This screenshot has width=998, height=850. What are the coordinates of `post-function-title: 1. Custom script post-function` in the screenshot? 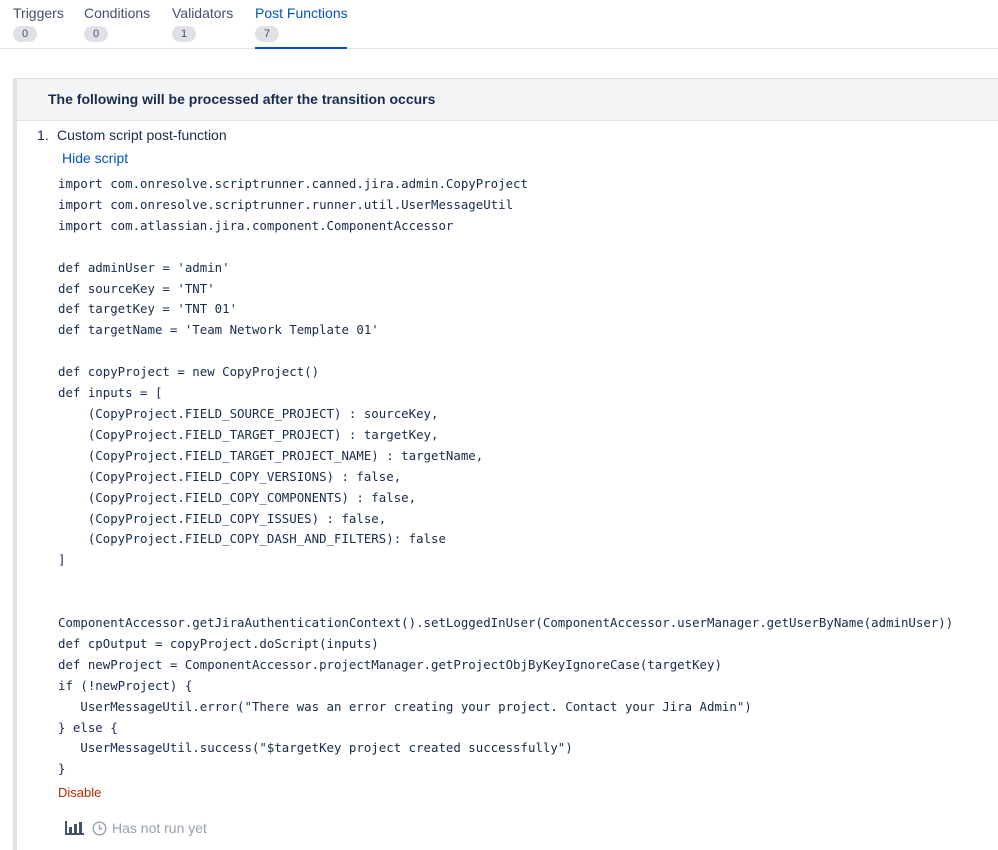 It's located at (132, 135).